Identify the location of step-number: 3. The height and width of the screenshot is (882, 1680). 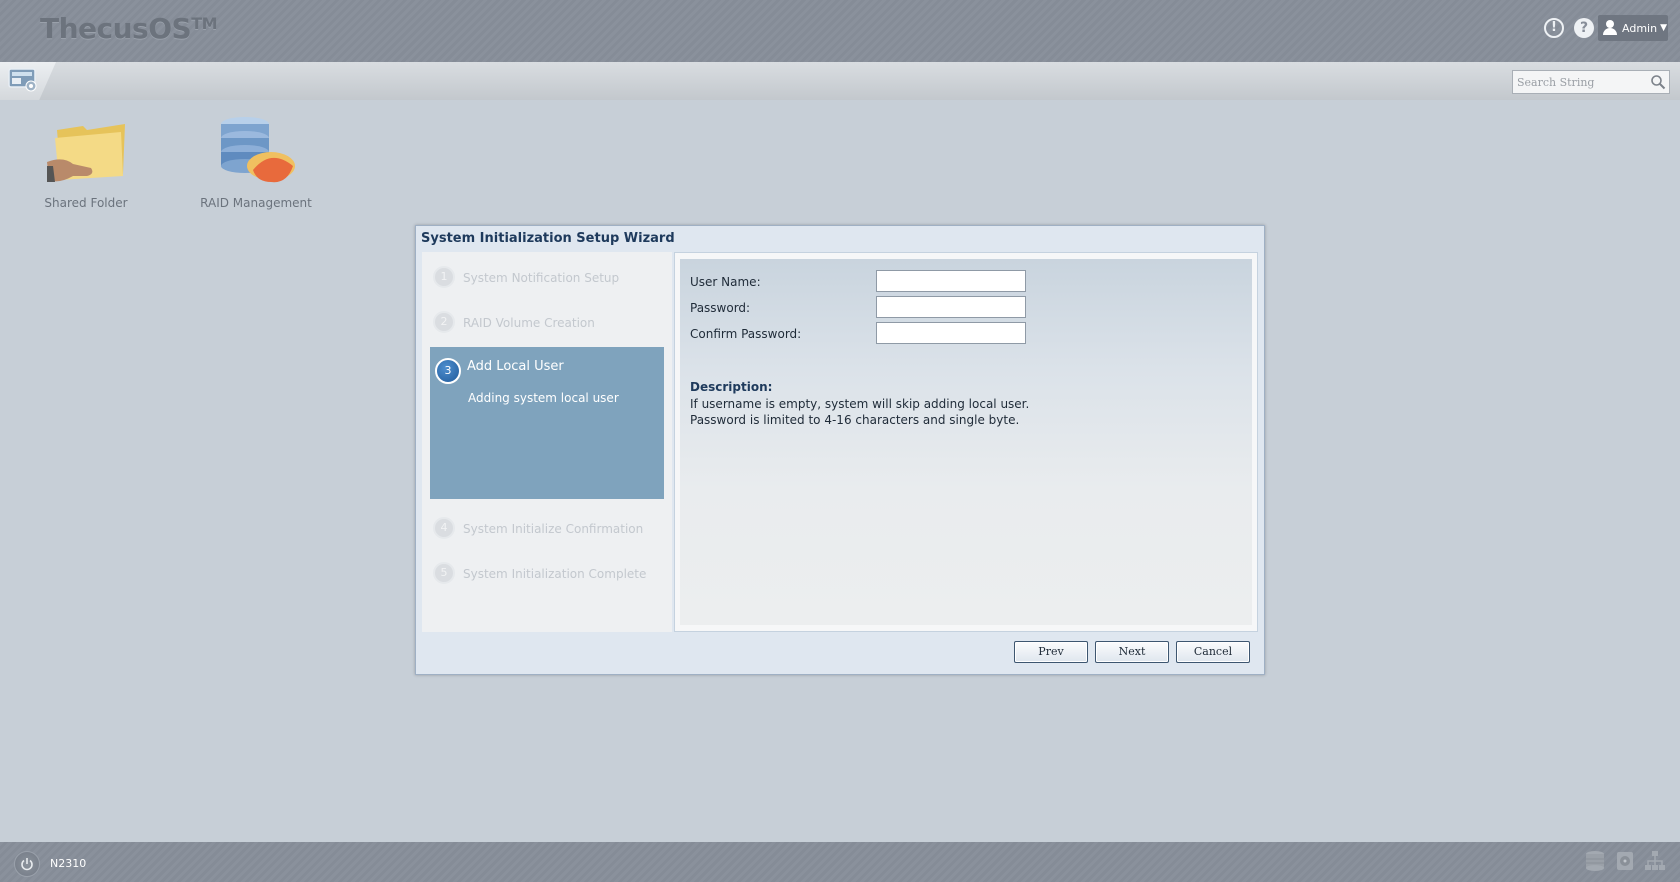
(448, 371).